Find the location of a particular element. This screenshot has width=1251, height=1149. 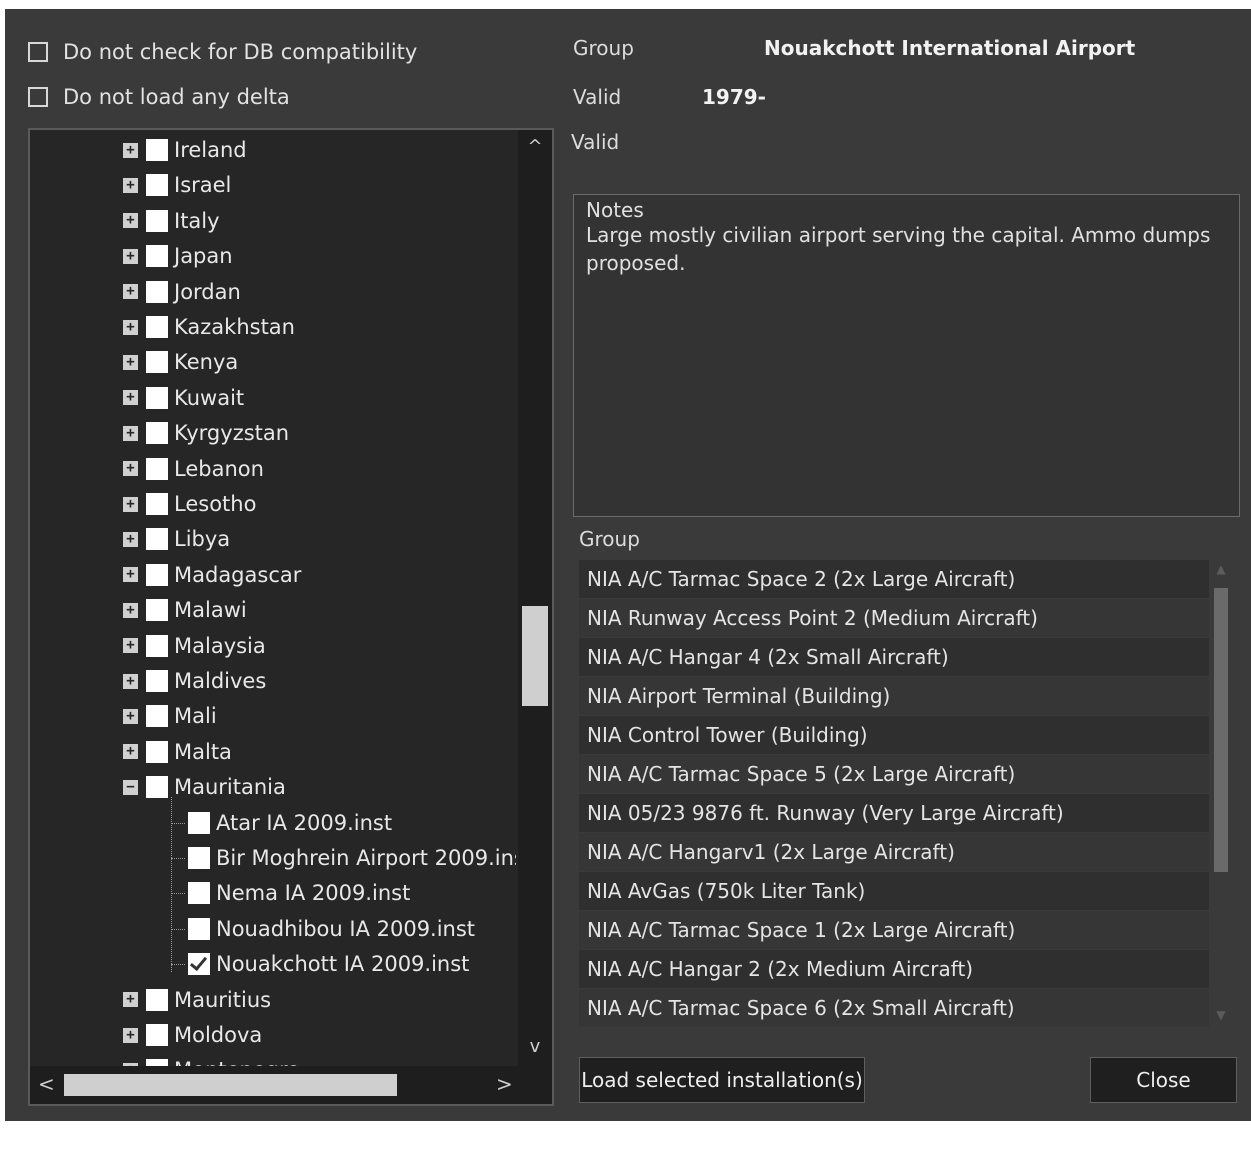

list-scroll-down-icon: ▼ is located at coordinates (1221, 1015).